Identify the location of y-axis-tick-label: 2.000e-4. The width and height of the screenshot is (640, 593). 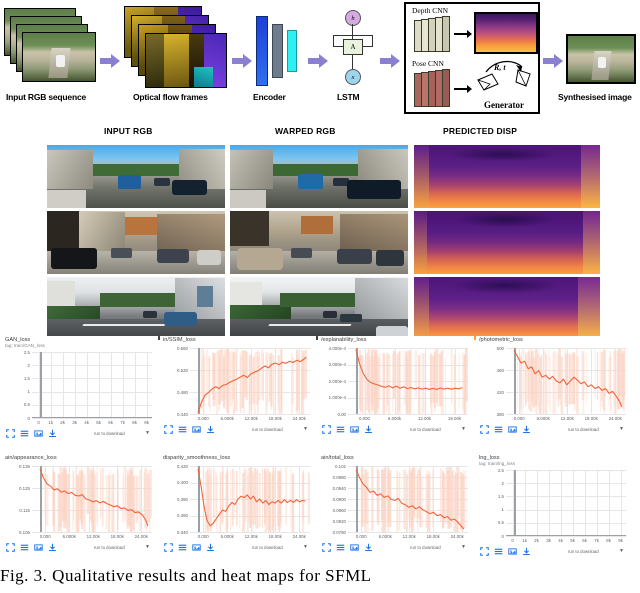
(337, 381).